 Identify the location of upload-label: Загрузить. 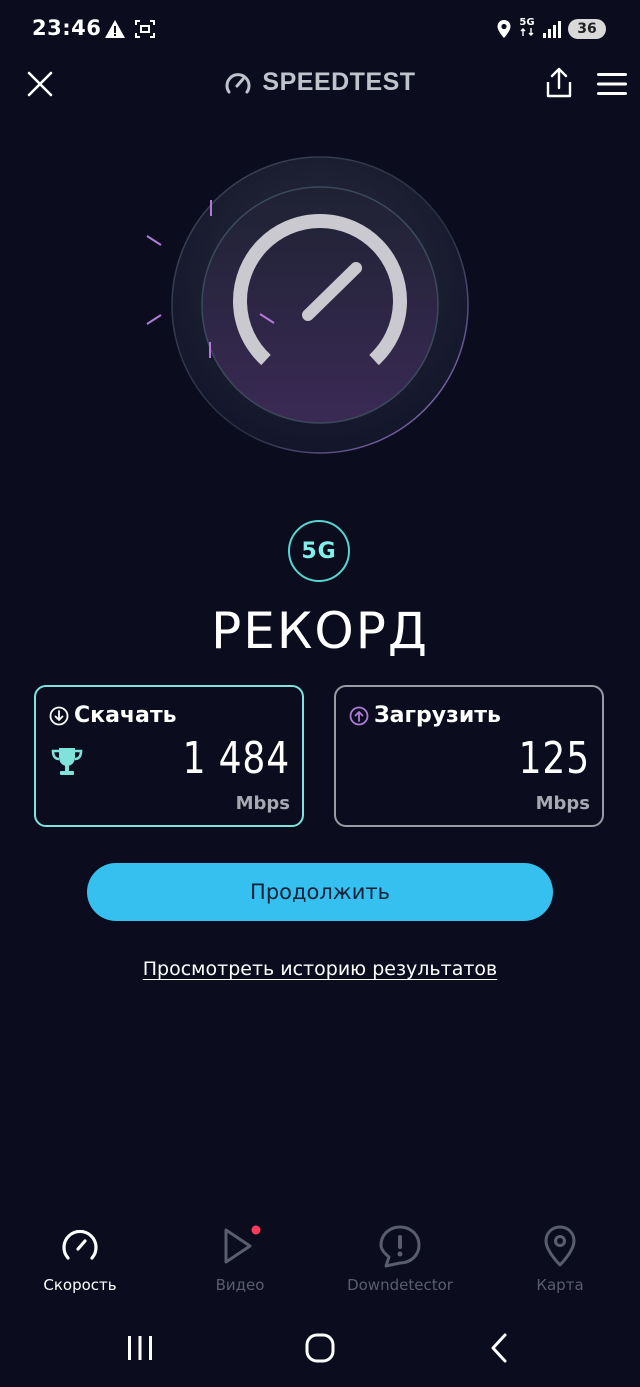
(437, 715).